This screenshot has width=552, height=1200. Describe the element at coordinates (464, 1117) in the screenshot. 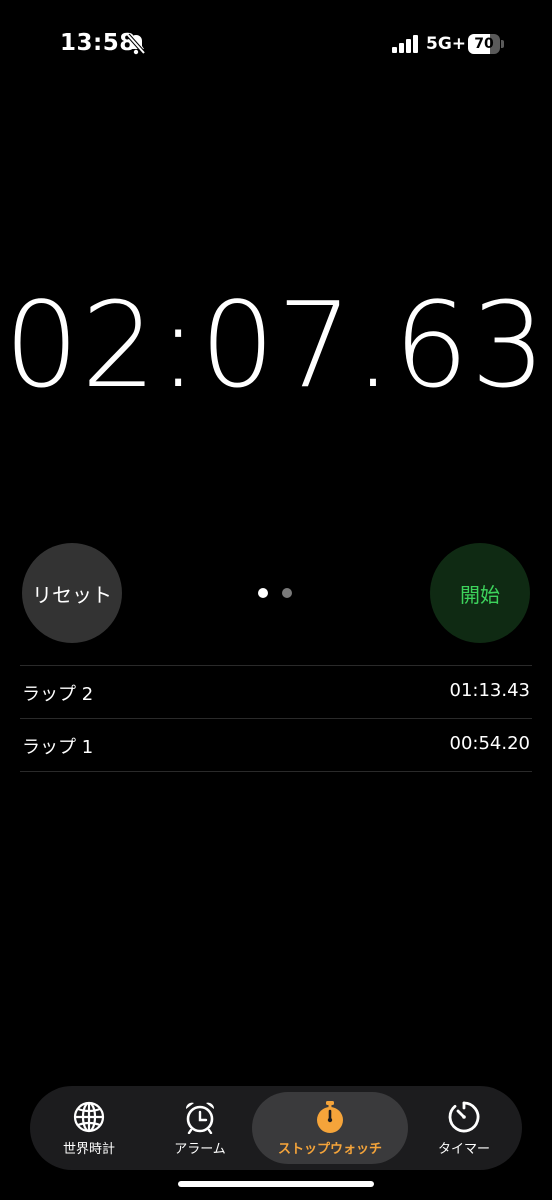

I see `timer-icon` at that location.